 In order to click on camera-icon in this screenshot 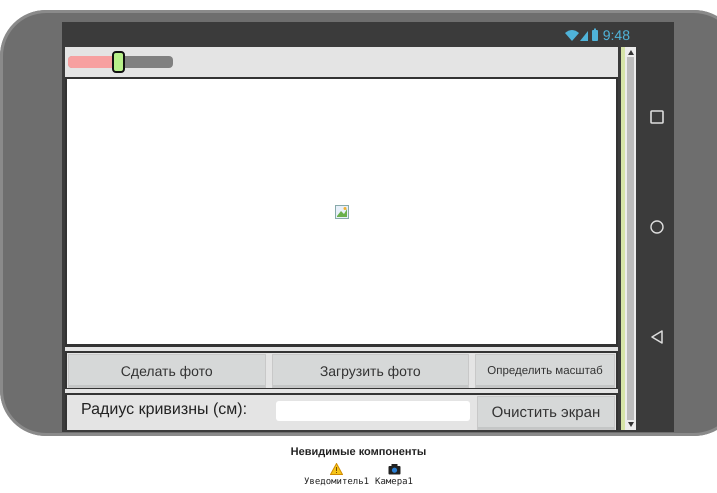, I will do `click(394, 469)`.